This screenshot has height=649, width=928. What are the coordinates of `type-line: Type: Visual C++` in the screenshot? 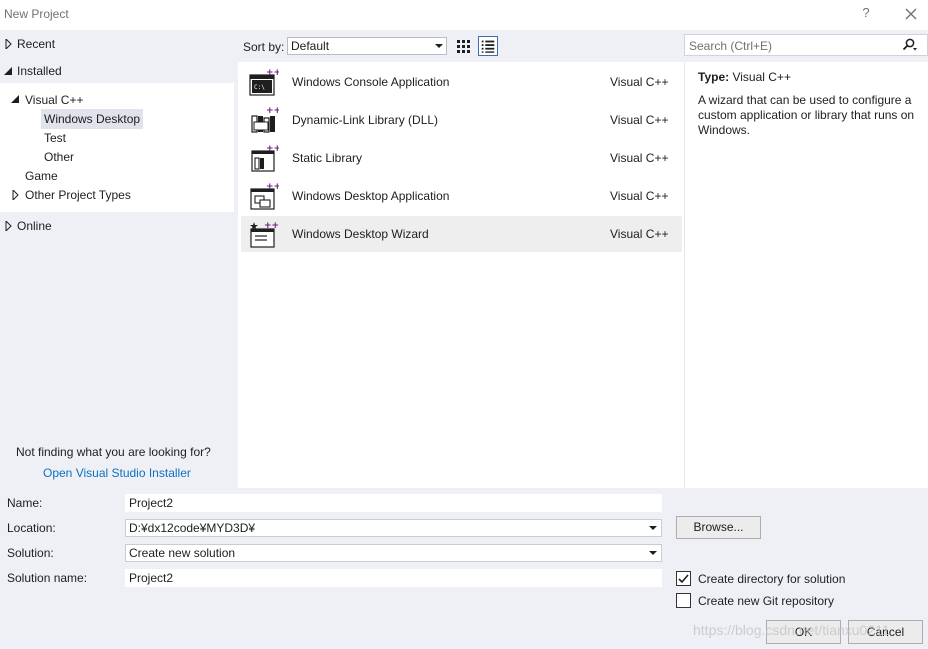 It's located at (744, 77).